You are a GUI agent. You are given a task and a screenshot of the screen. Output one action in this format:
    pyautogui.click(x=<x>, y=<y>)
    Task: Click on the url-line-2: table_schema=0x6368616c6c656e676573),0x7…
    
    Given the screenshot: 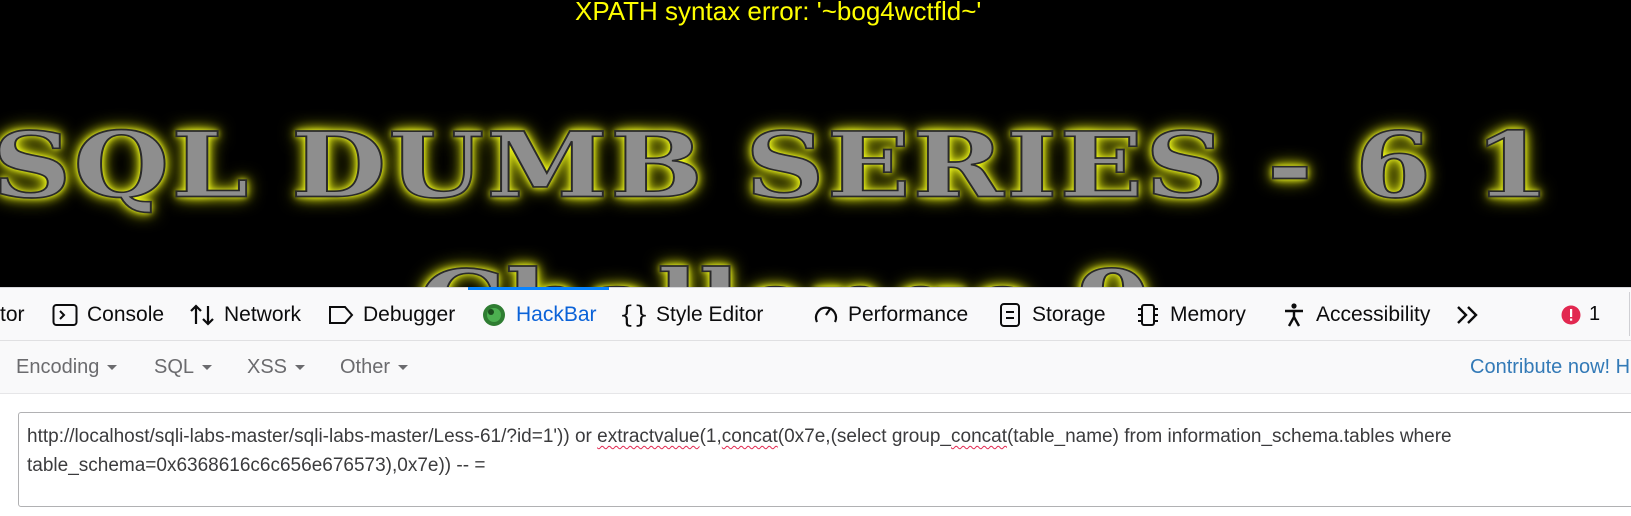 What is the action you would take?
    pyautogui.click(x=256, y=465)
    